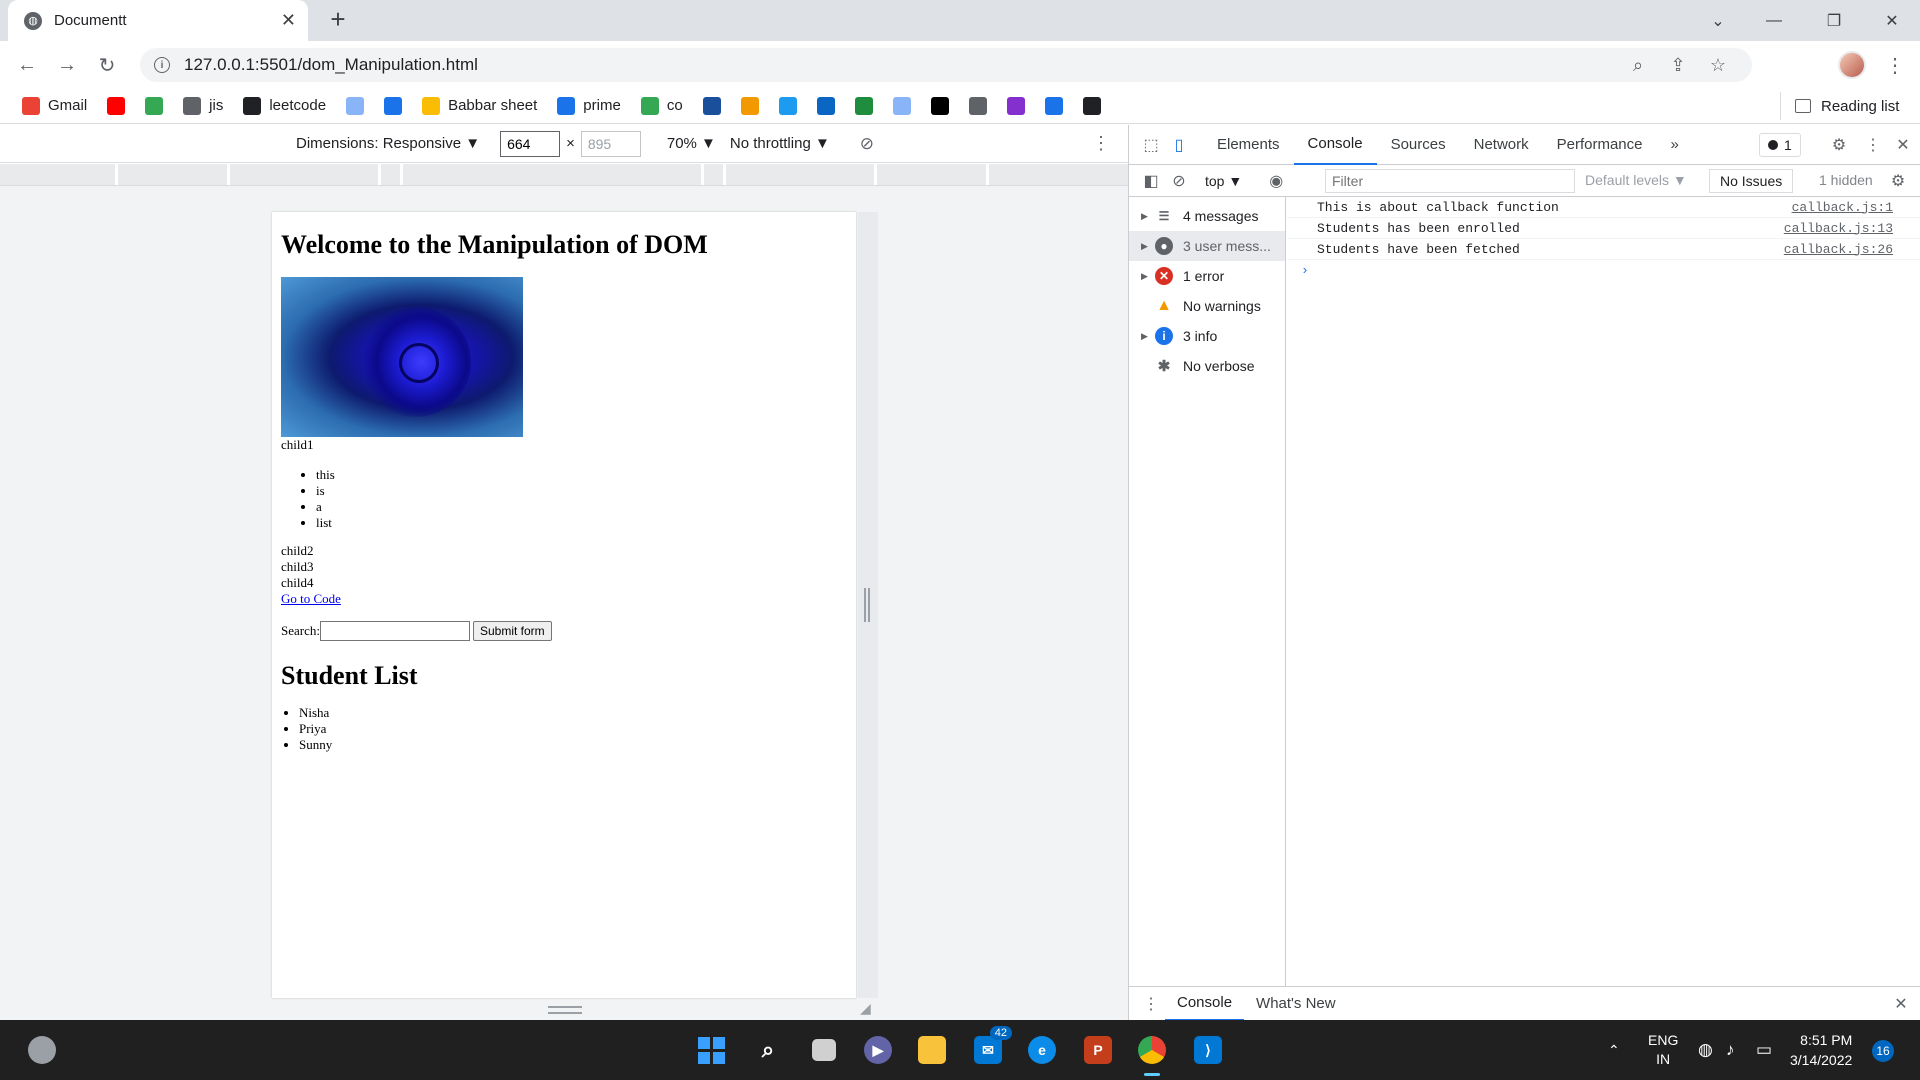  I want to click on height-input, so click(610, 143).